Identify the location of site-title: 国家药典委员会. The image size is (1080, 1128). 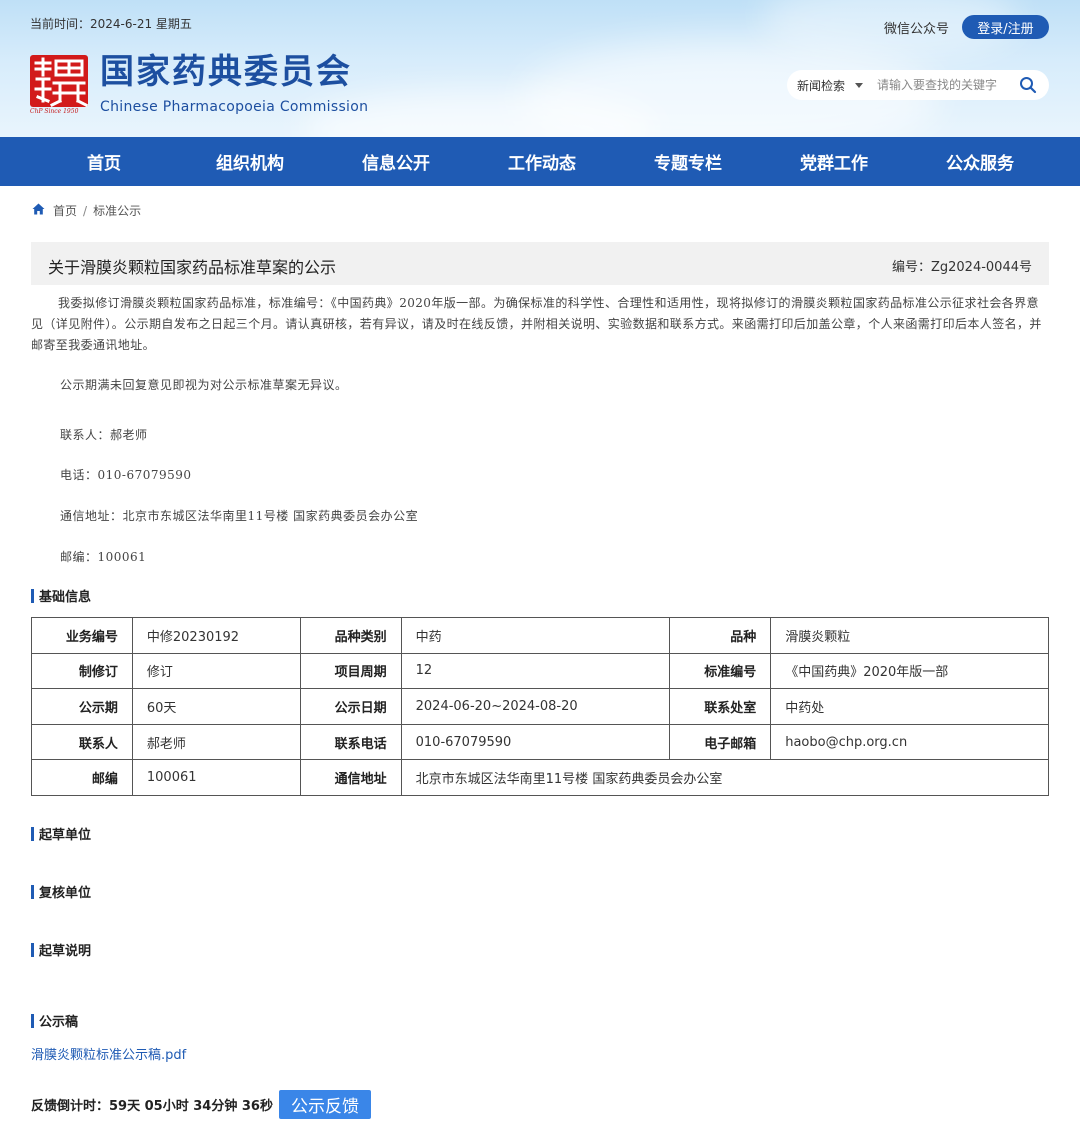
(226, 72).